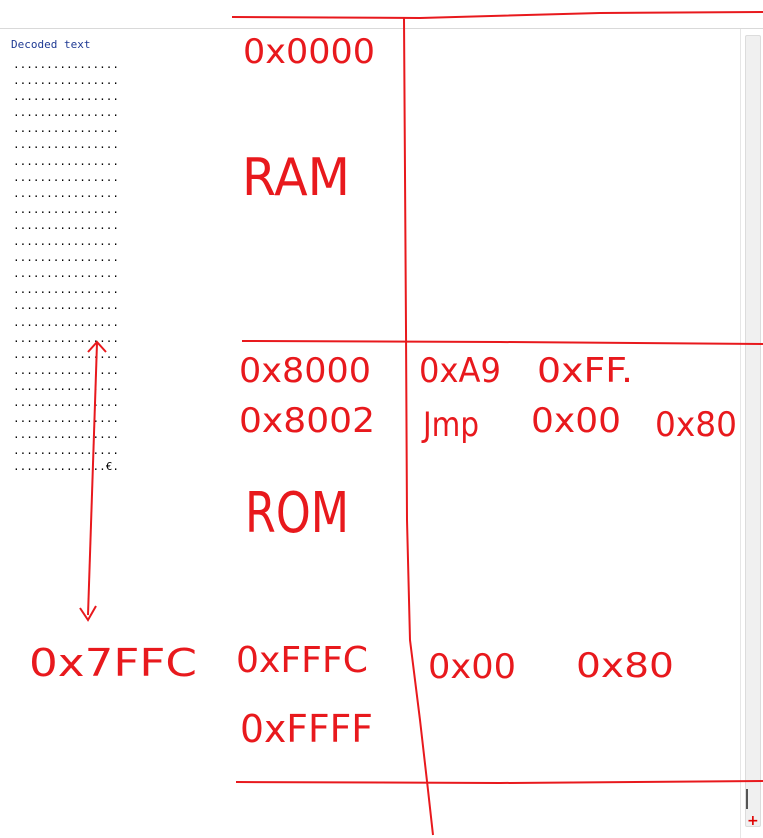 This screenshot has height=838, width=763. What do you see at coordinates (497, 15) in the screenshot?
I see `top-line` at bounding box center [497, 15].